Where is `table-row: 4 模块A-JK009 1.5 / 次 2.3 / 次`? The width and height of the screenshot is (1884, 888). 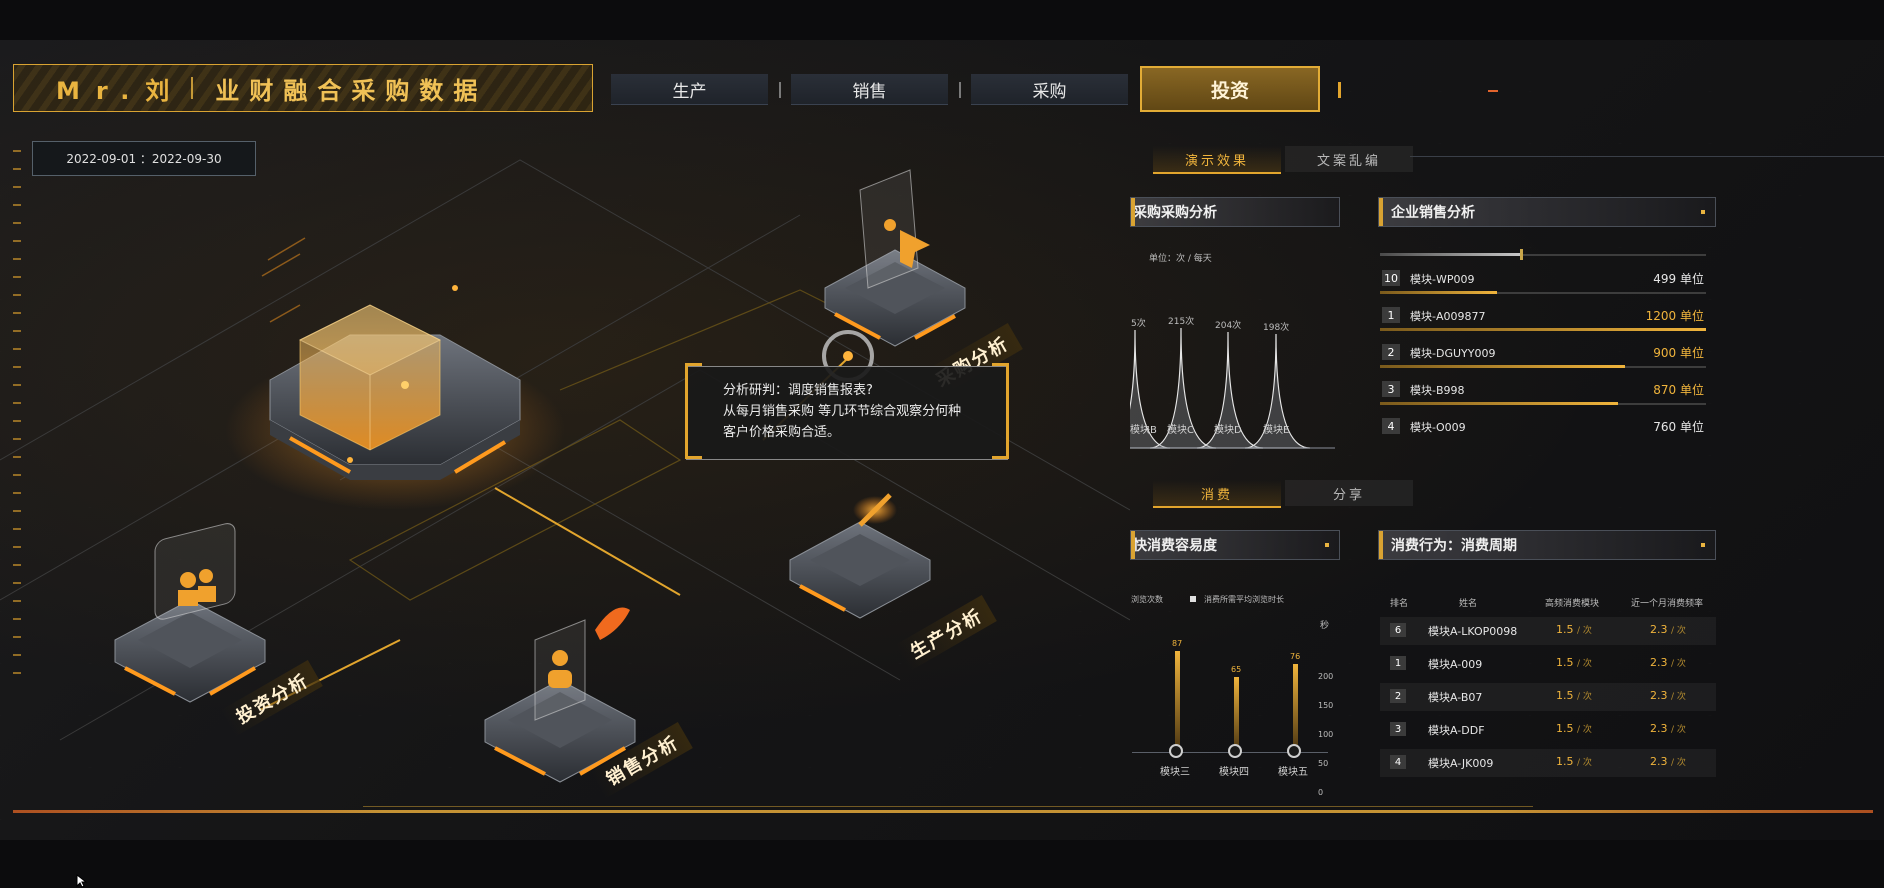 table-row: 4 模块A-JK009 1.5 / 次 2.3 / 次 is located at coordinates (1548, 763).